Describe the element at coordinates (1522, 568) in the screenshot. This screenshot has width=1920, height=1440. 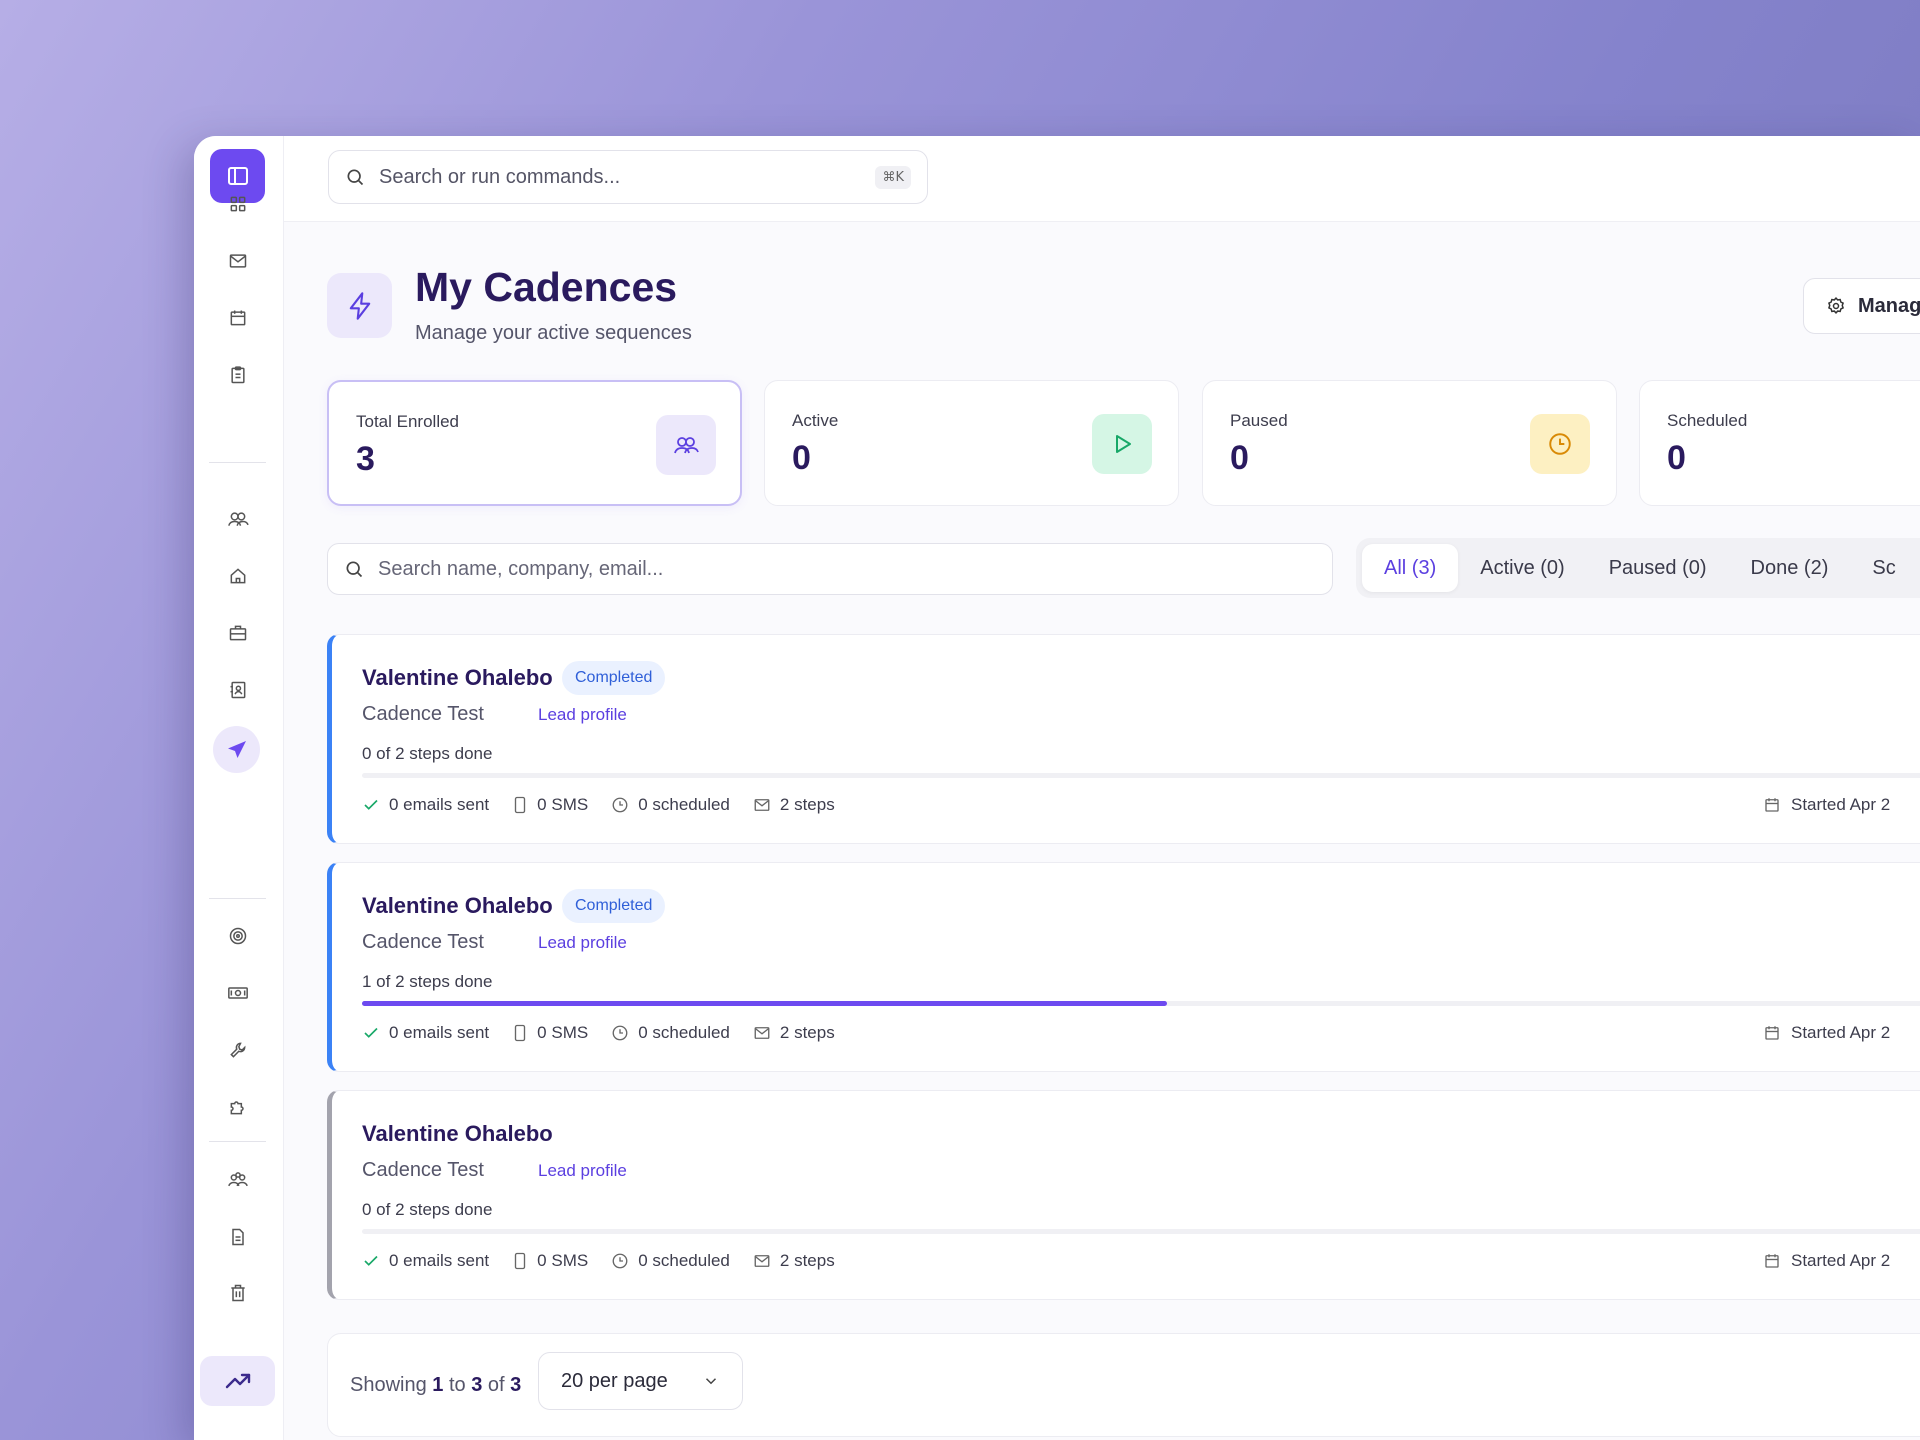
I see `filter-tab-active: Active (0)` at that location.